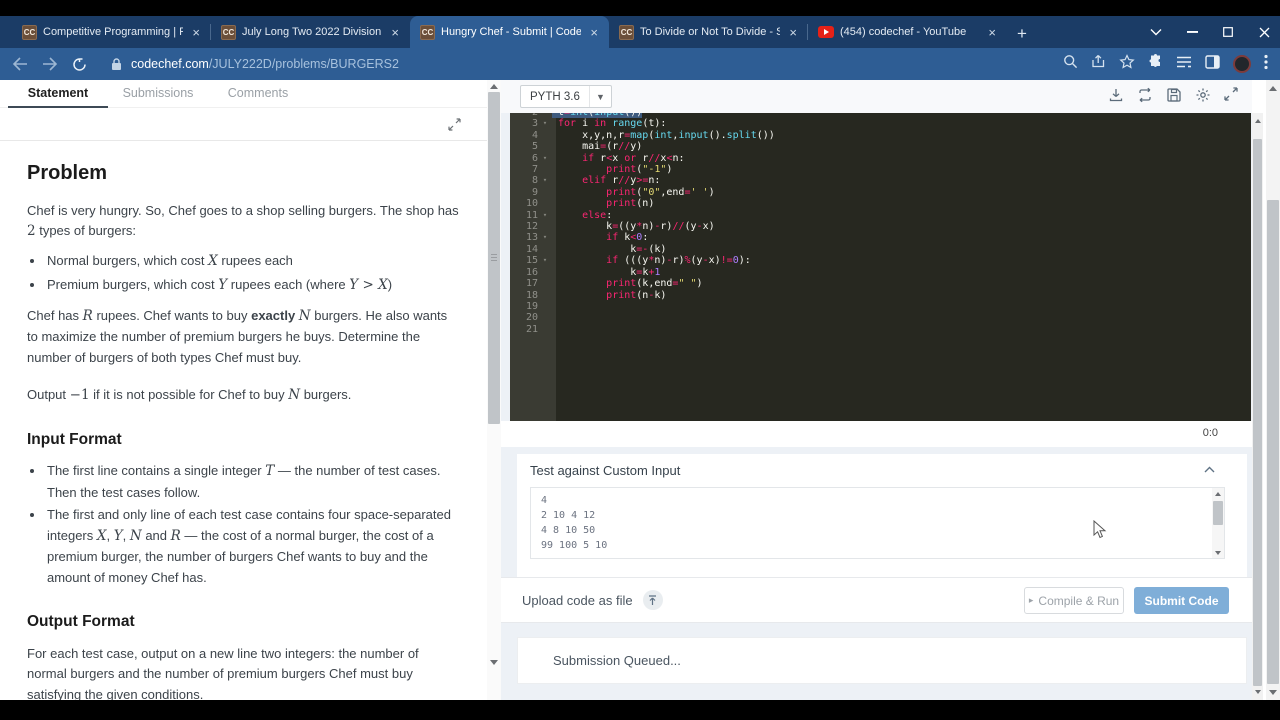 This screenshot has width=1280, height=720. I want to click on code-token: //, so click(678, 227).